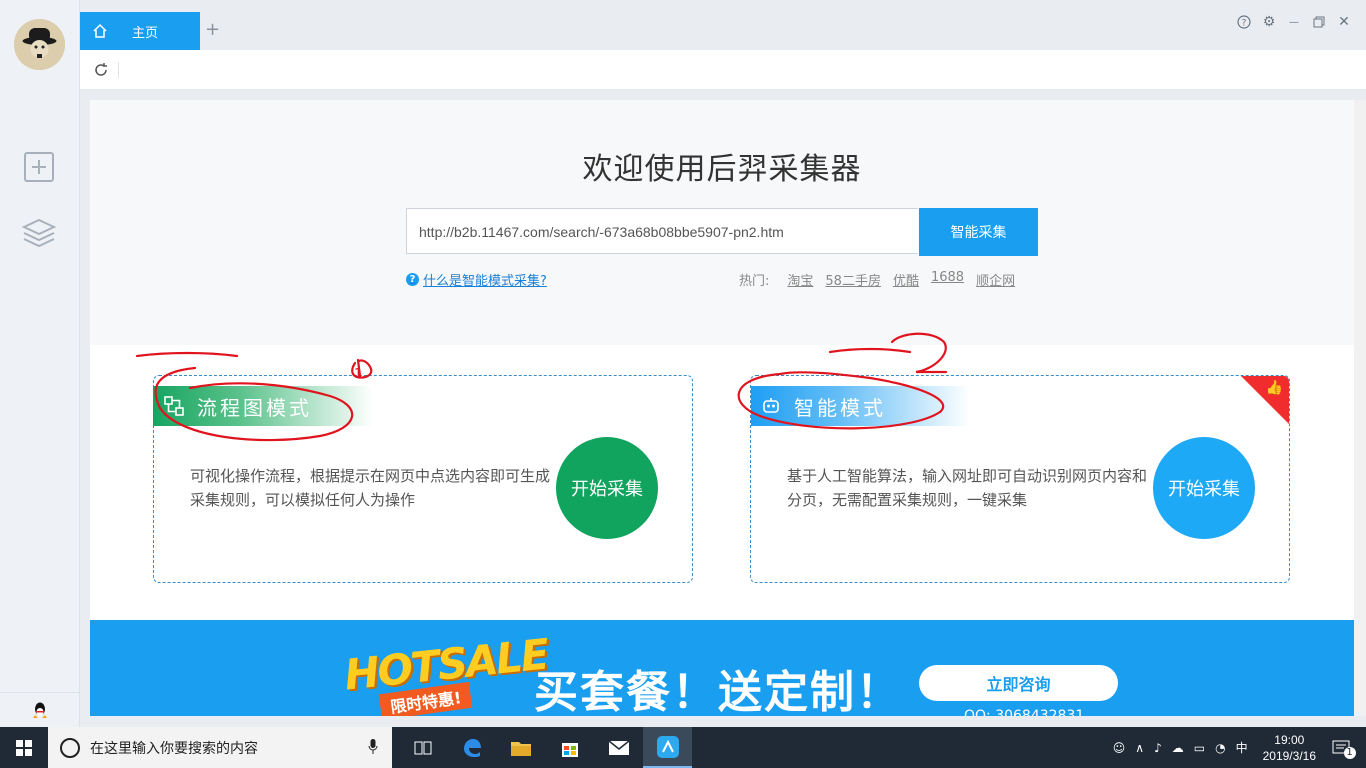  What do you see at coordinates (118, 70) in the screenshot?
I see `address-separator` at bounding box center [118, 70].